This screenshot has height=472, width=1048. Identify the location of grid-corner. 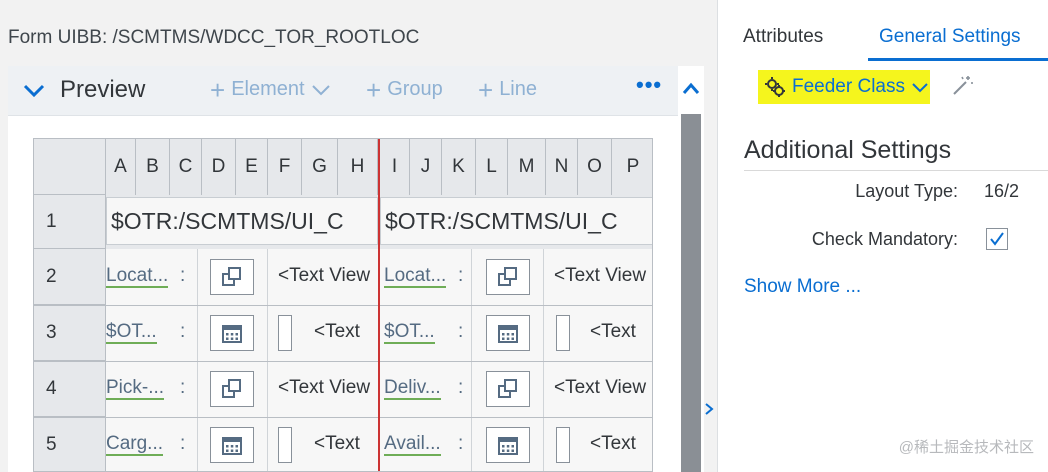
(70, 167).